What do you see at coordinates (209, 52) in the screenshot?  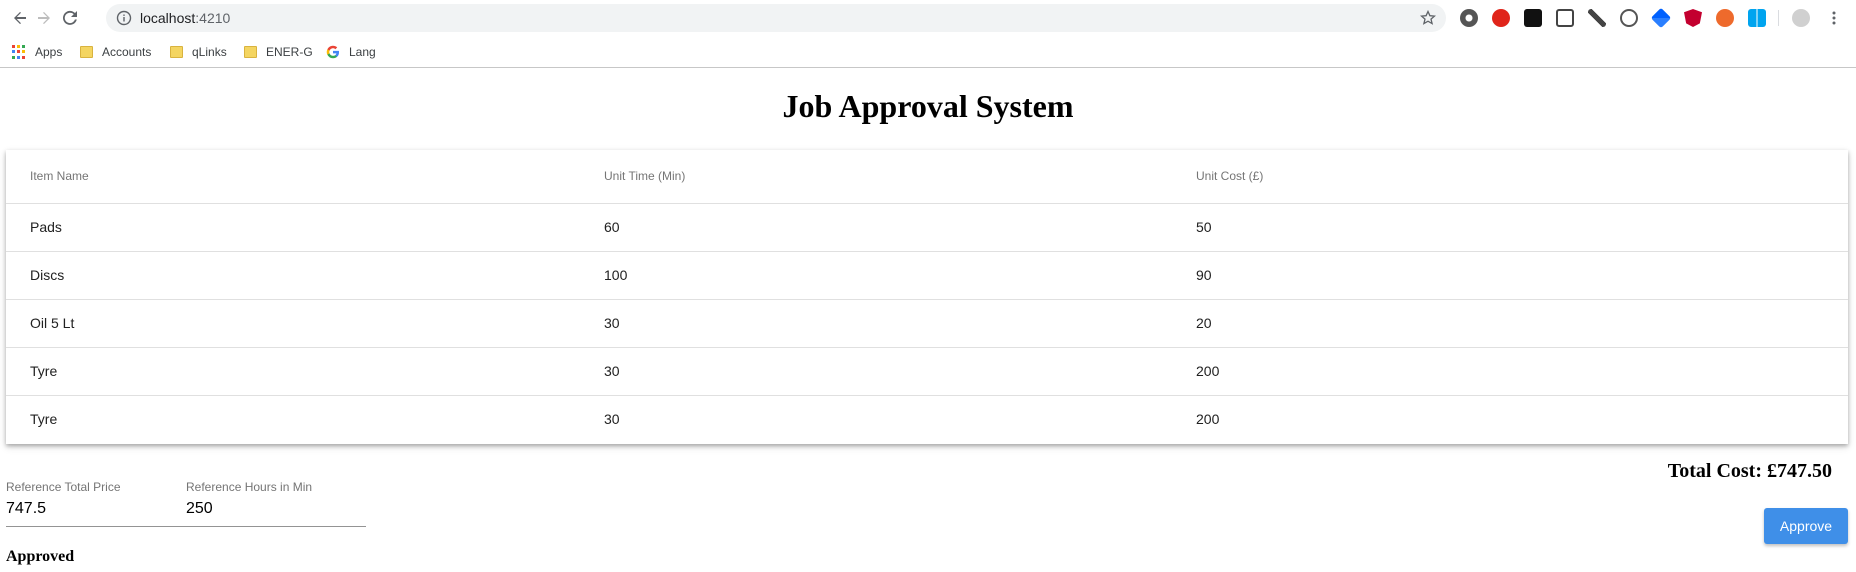 I see `bookmark-label: qLinks` at bounding box center [209, 52].